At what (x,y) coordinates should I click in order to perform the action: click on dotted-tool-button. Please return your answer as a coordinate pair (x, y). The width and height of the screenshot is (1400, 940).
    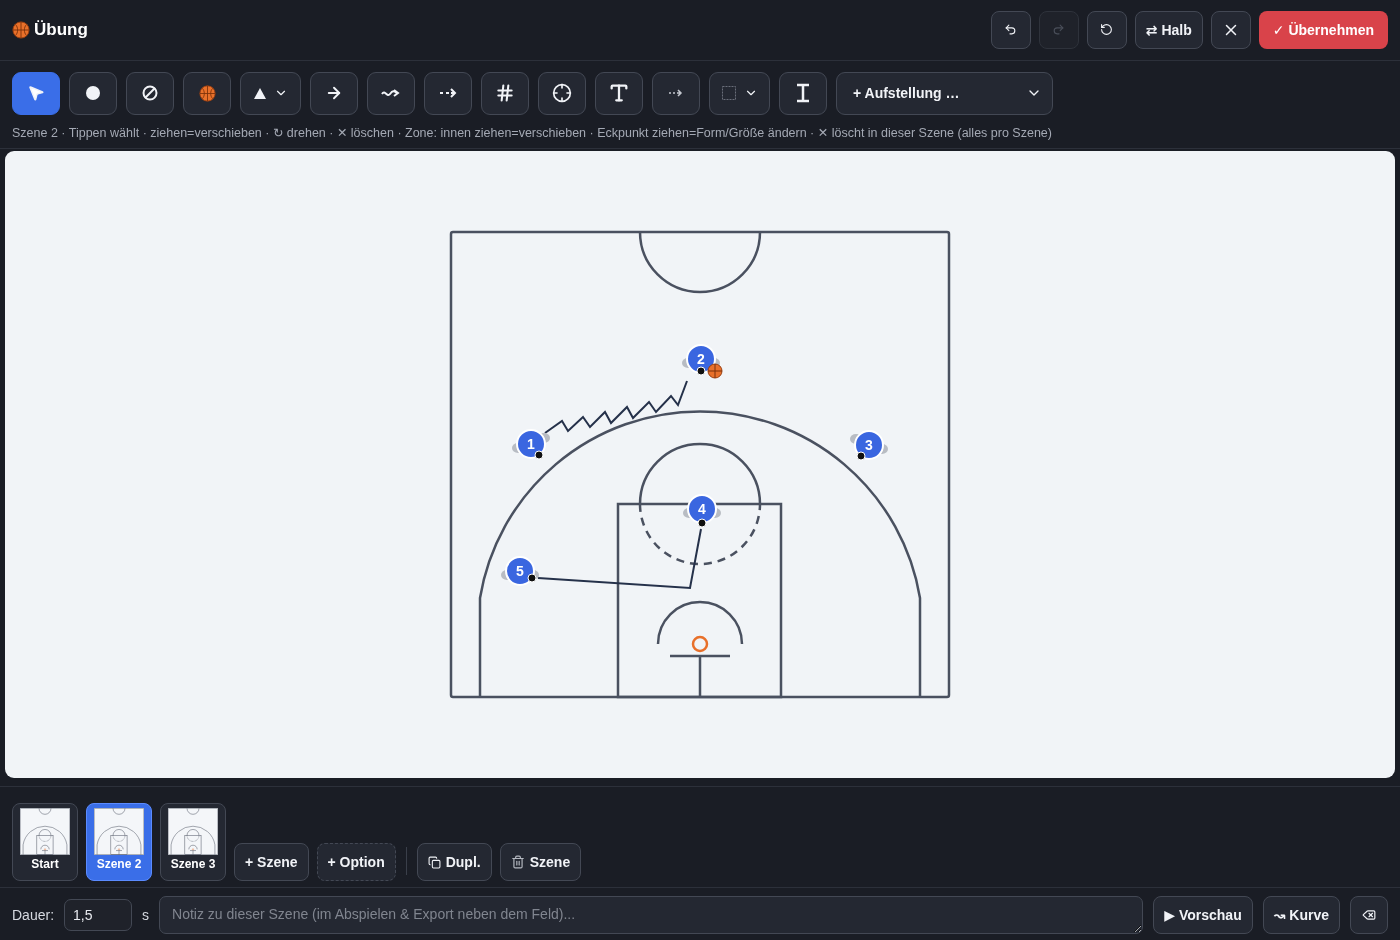
    Looking at the image, I should click on (676, 93).